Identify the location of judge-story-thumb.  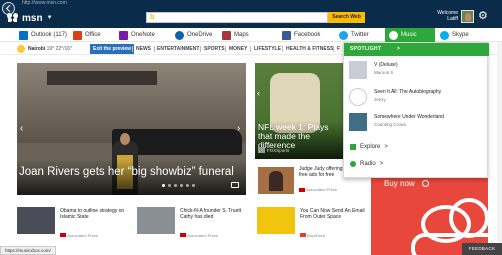
(276, 180).